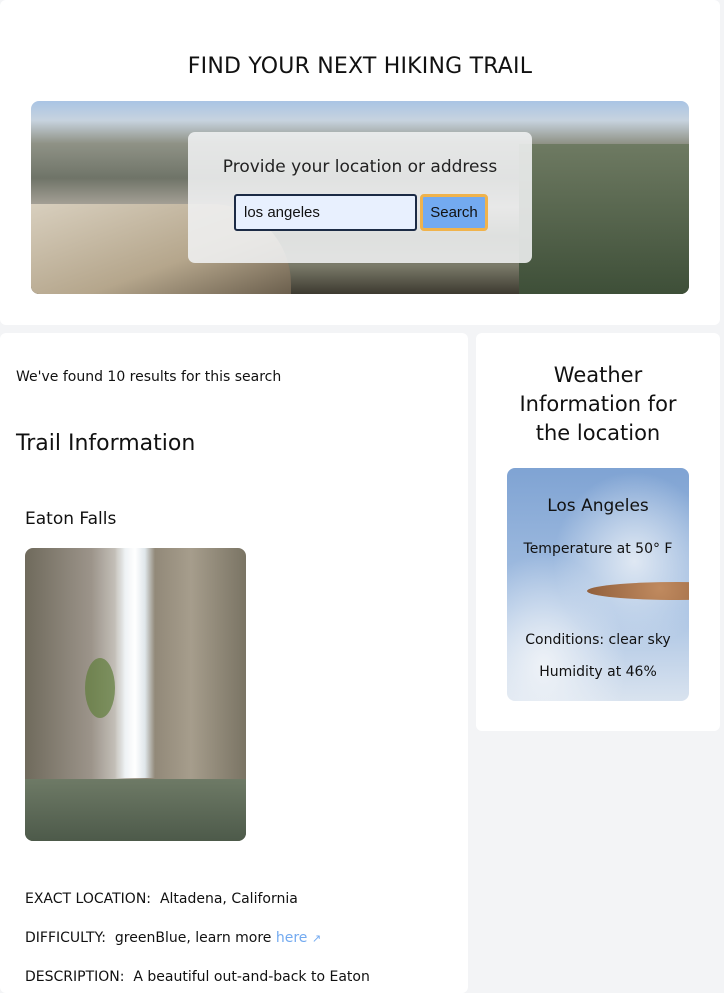 This screenshot has height=993, width=724. What do you see at coordinates (106, 443) in the screenshot?
I see `trail-info-heading: Trail Information` at bounding box center [106, 443].